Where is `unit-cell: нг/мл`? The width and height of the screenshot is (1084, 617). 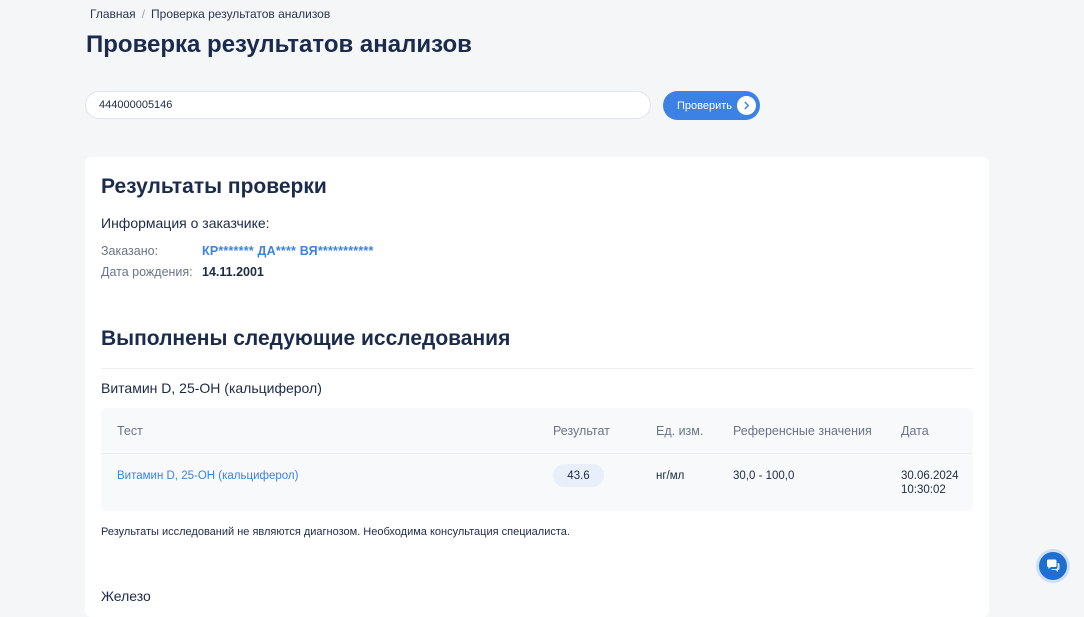
unit-cell: нг/мл is located at coordinates (670, 476).